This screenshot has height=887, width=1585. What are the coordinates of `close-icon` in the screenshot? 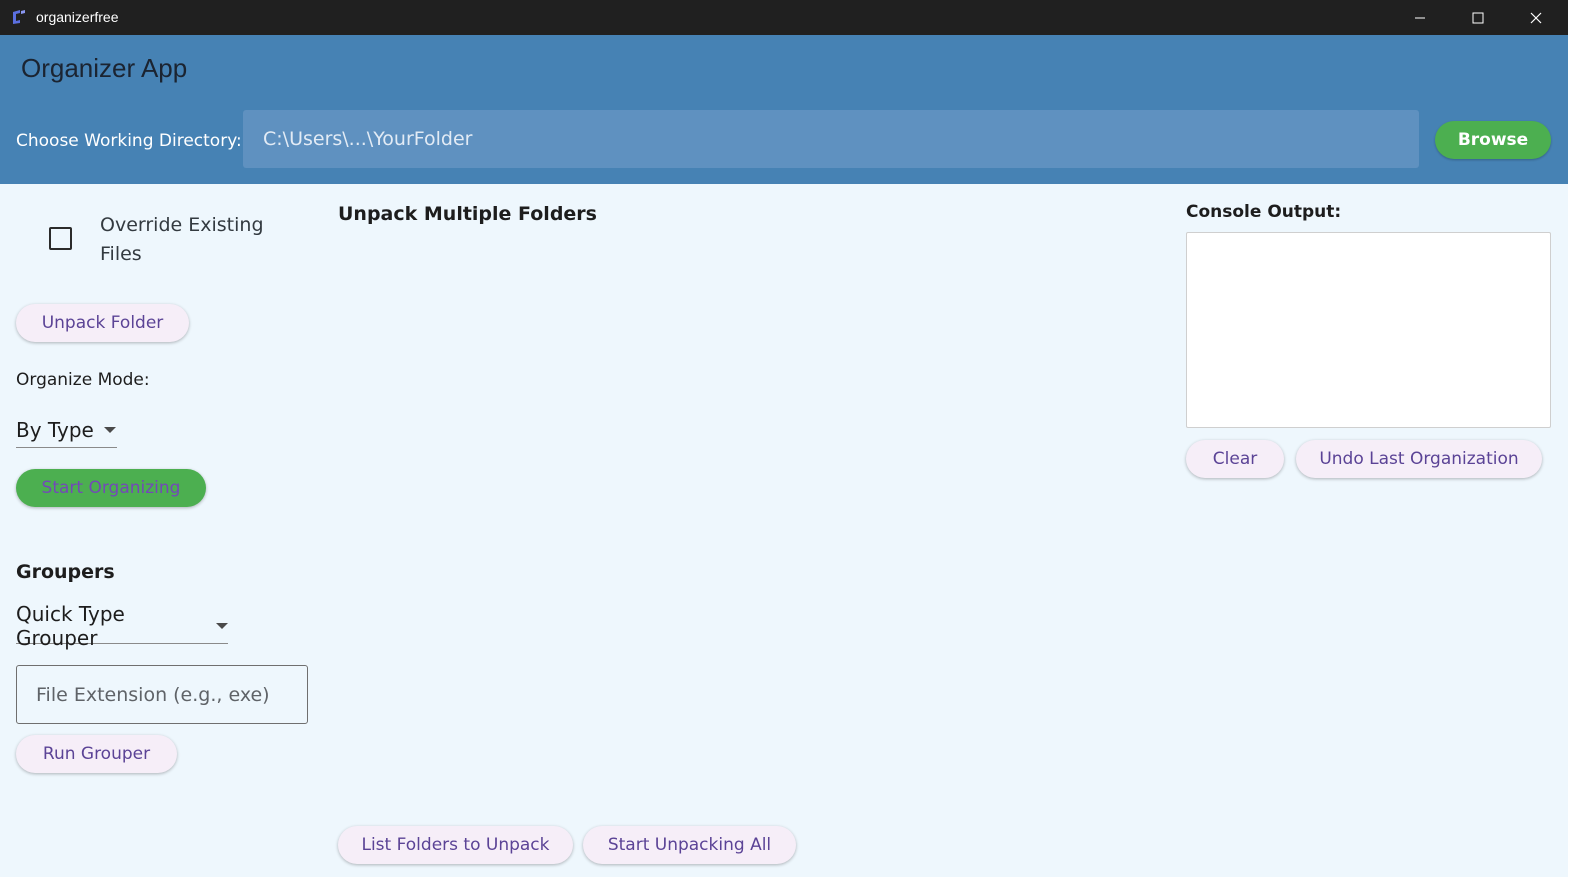 It's located at (1536, 17).